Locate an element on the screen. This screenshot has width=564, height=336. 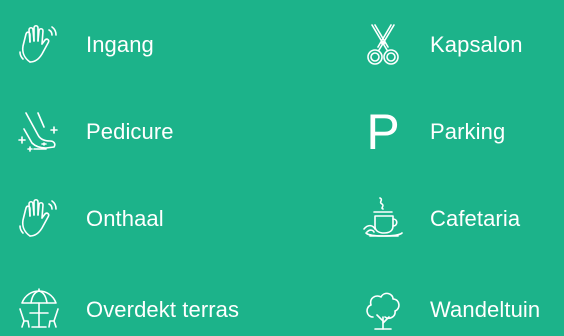
scissors-icon is located at coordinates (383, 45).